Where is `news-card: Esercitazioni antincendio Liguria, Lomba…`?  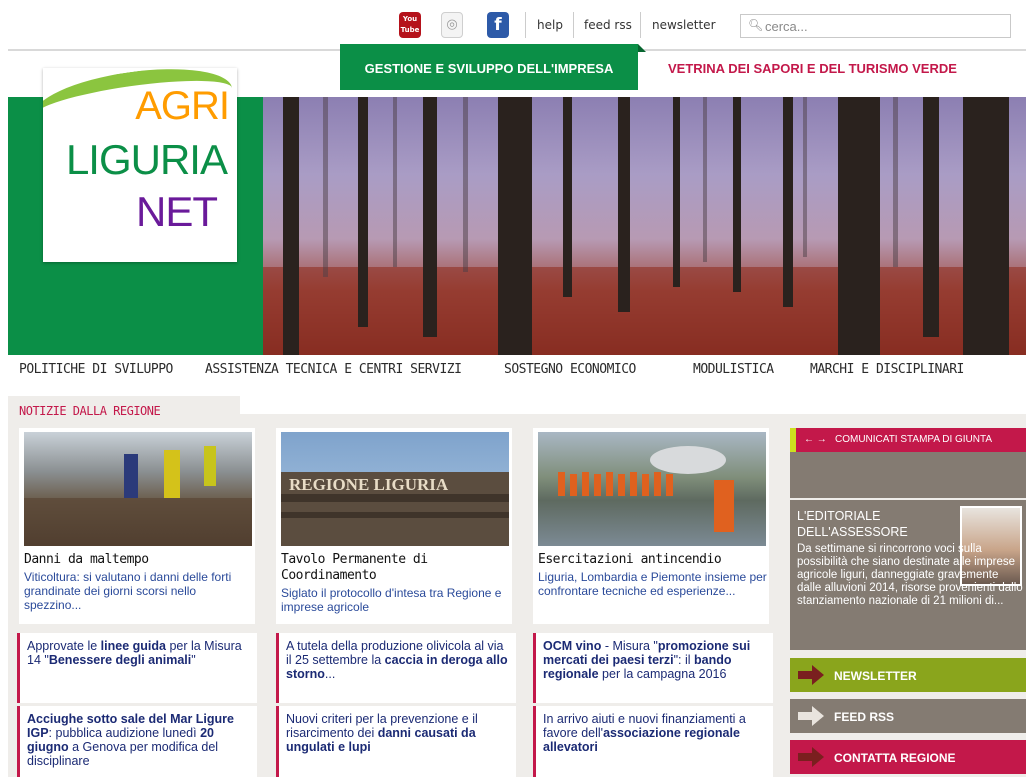 news-card: Esercitazioni antincendio Liguria, Lomba… is located at coordinates (651, 526).